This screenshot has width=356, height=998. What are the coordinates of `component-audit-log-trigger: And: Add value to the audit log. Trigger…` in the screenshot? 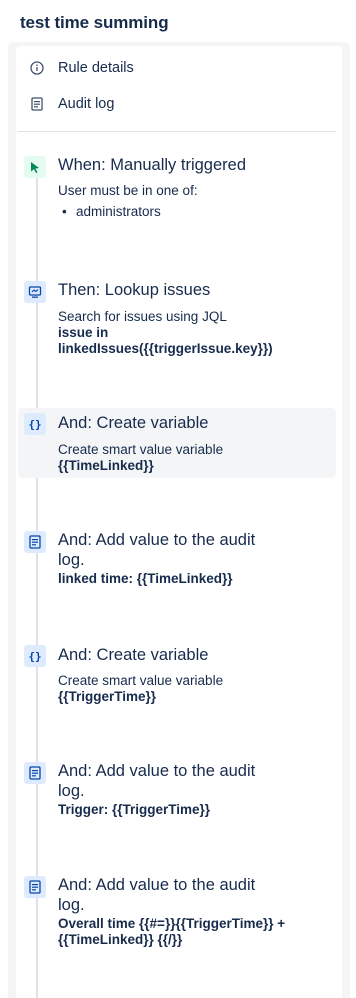 It's located at (177, 791).